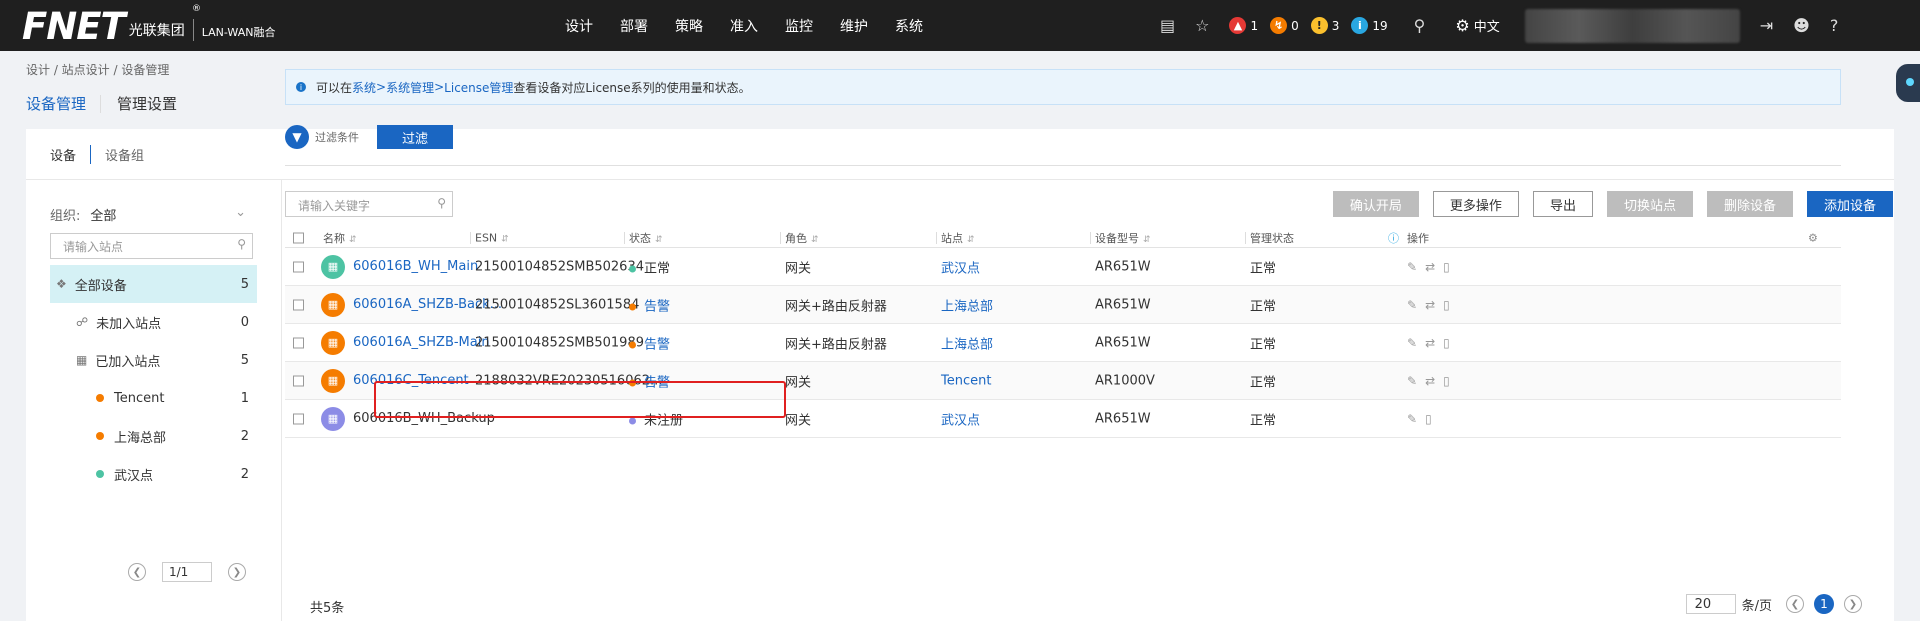 This screenshot has width=1920, height=621. What do you see at coordinates (153, 360) in the screenshot?
I see `tree-item-assigned: ▦ 已加入站点 5` at bounding box center [153, 360].